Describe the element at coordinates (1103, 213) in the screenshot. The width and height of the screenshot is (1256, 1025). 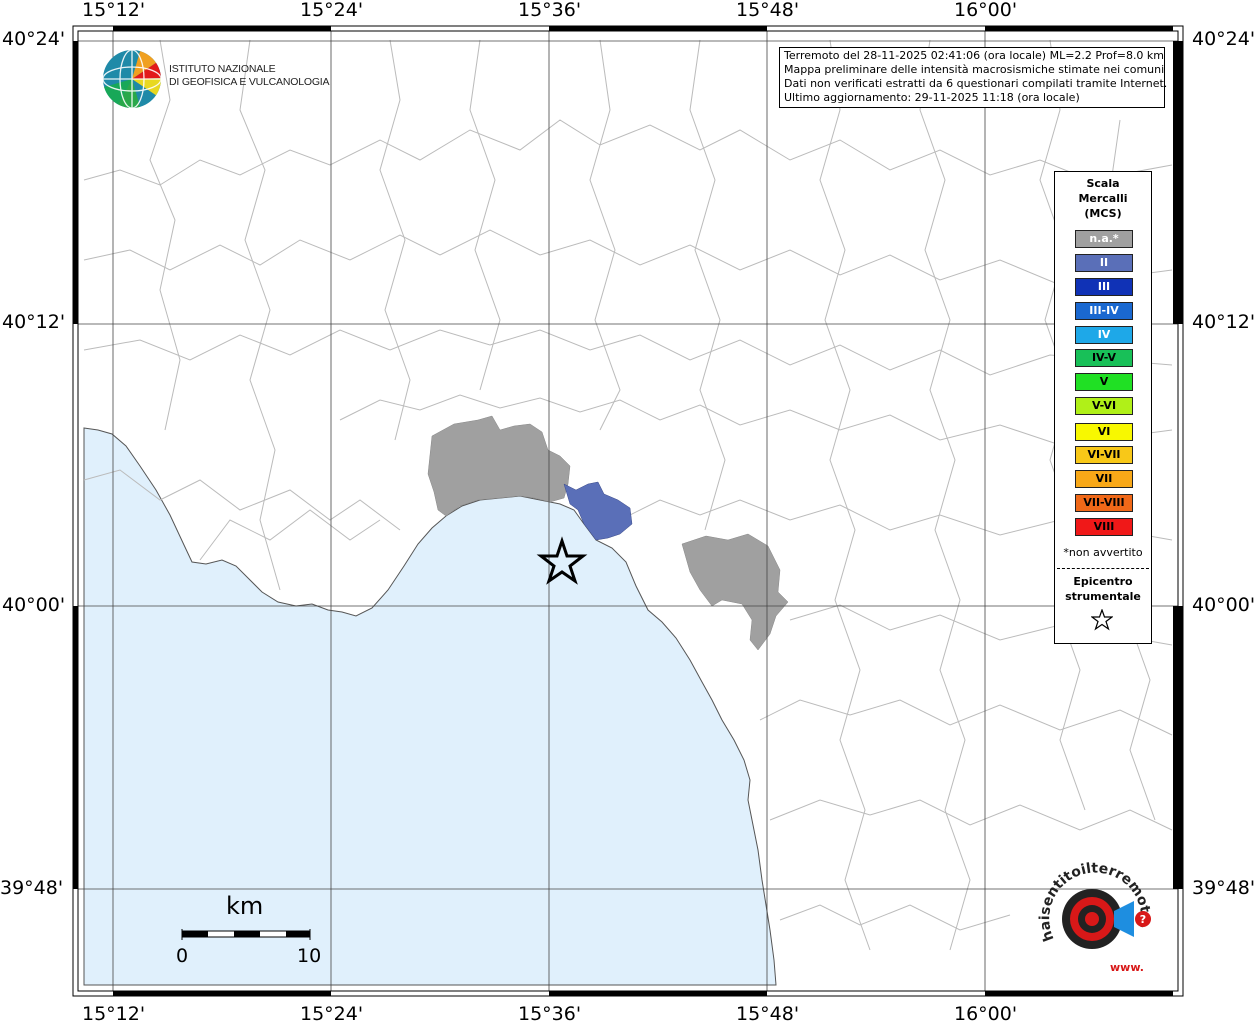
I see `legend-title-line: (MCS)` at that location.